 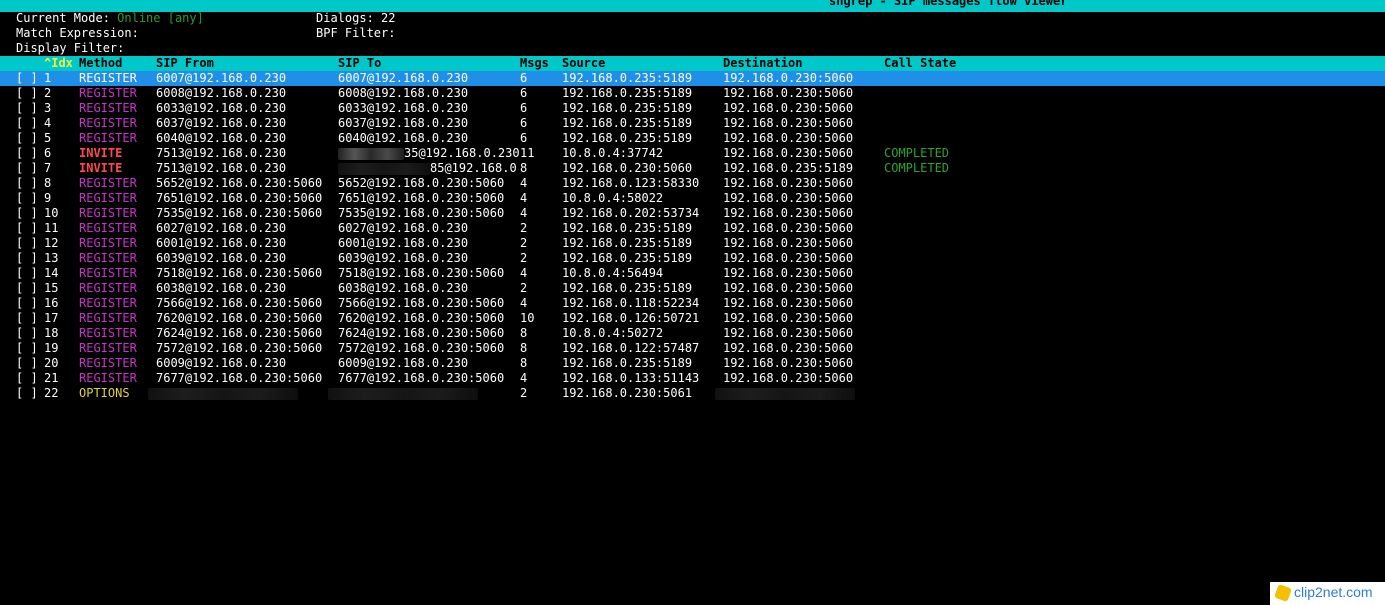 What do you see at coordinates (51, 258) in the screenshot?
I see `row-idx: 13` at bounding box center [51, 258].